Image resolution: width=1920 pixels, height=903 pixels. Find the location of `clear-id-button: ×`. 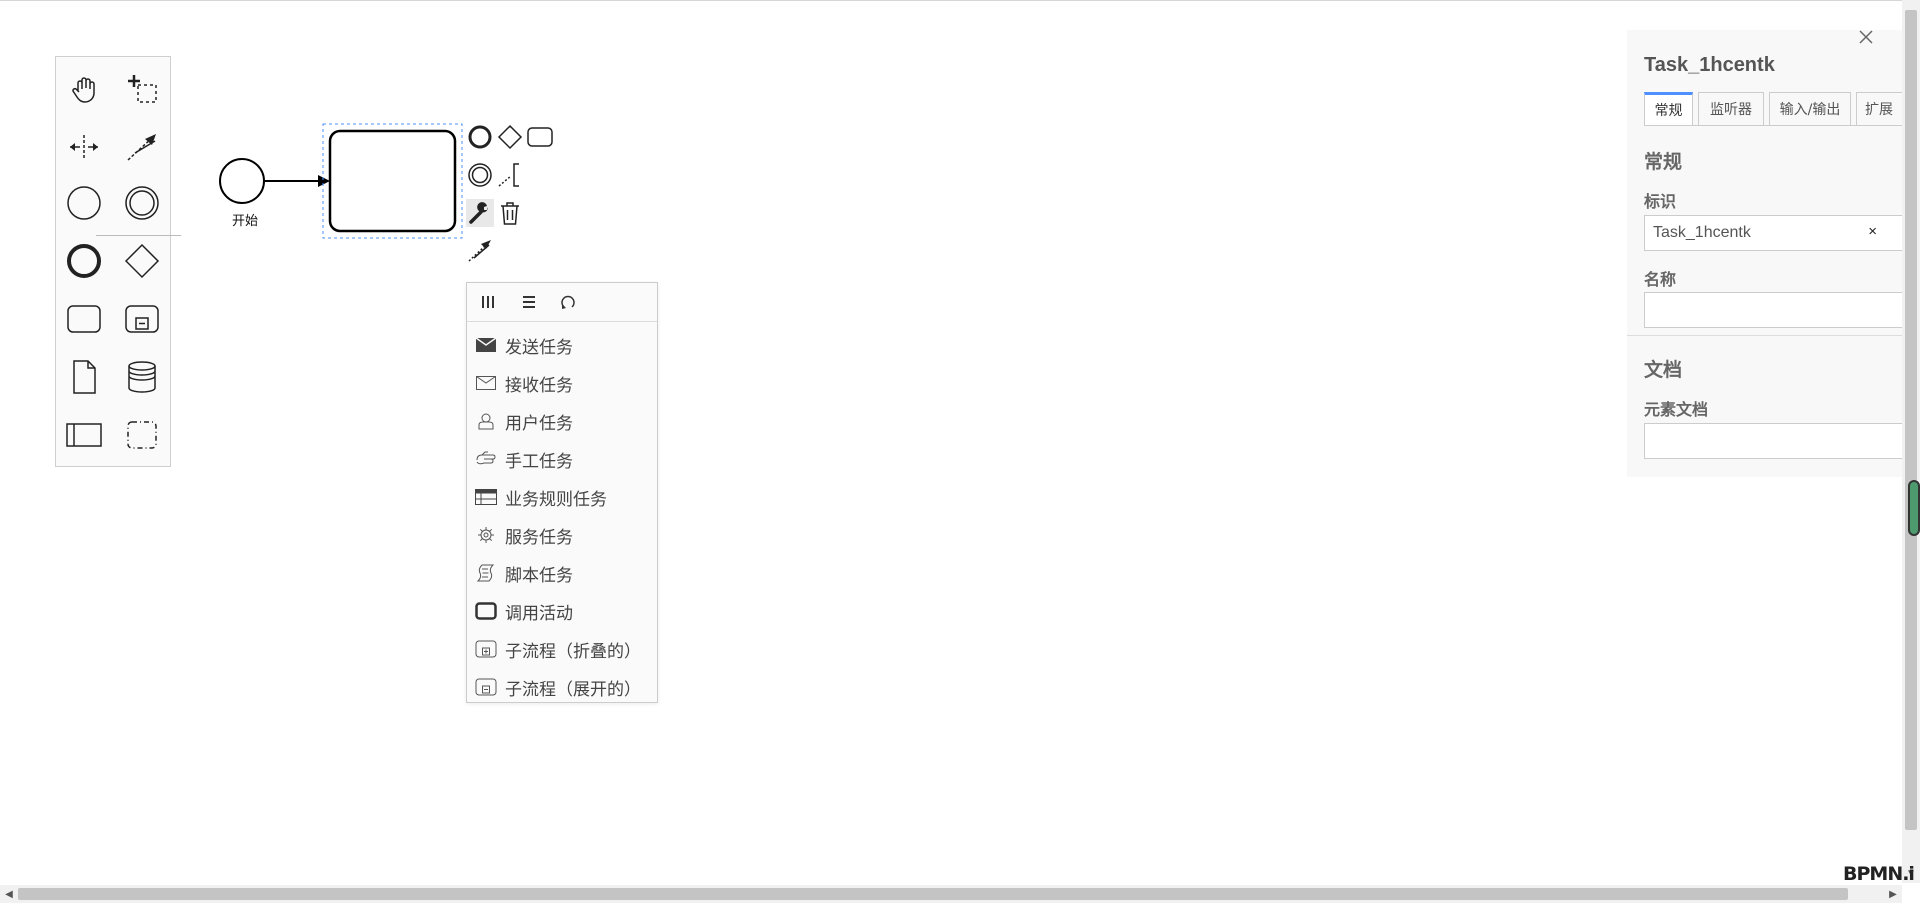

clear-id-button: × is located at coordinates (1872, 231).